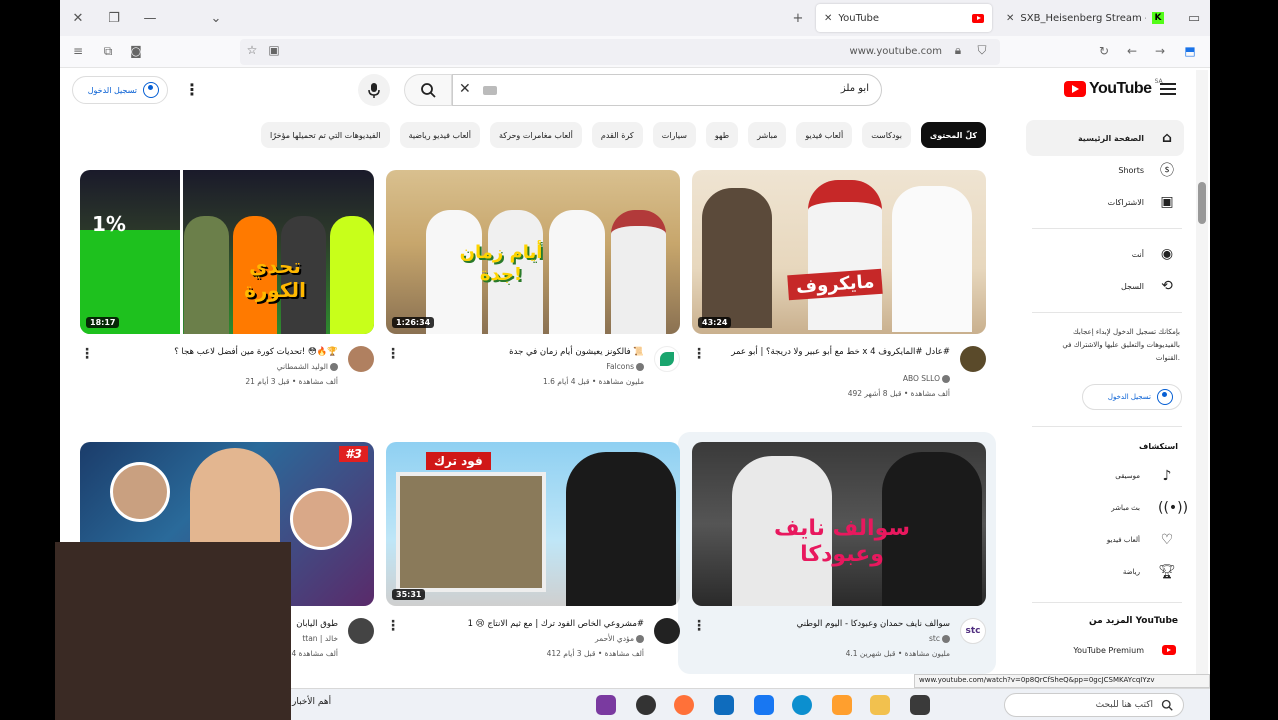  Describe the element at coordinates (824, 135) in the screenshot. I see `chip: ألعاب فيديو` at that location.